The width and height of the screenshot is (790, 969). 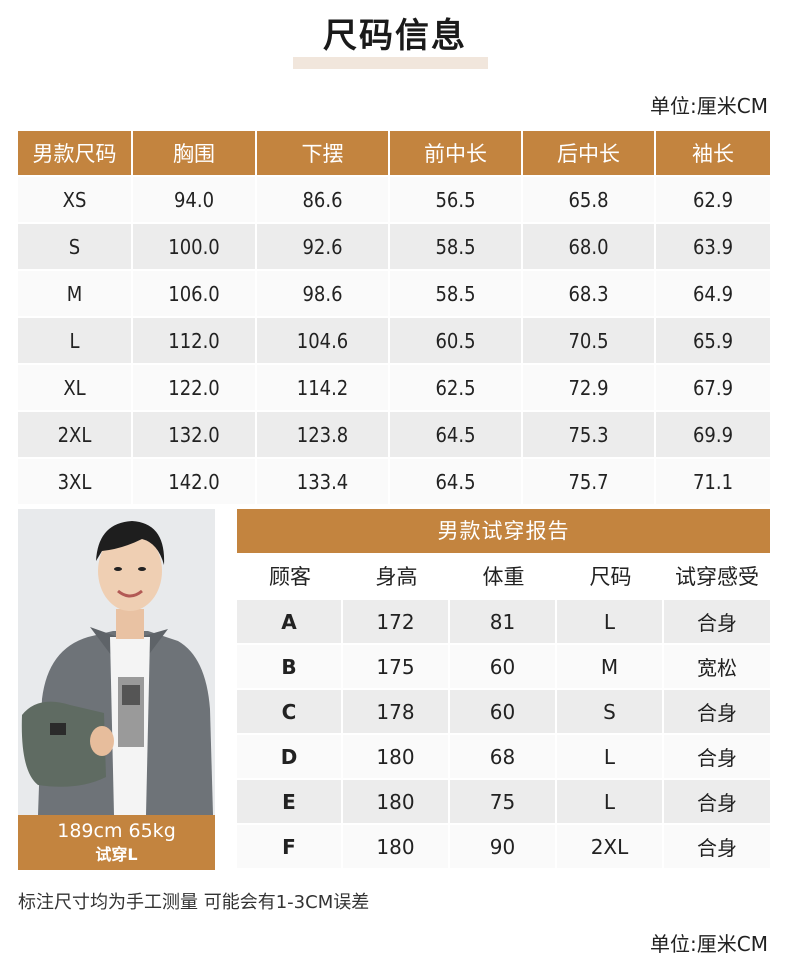 I want to click on fit-cell: 68, so click(x=503, y=755).